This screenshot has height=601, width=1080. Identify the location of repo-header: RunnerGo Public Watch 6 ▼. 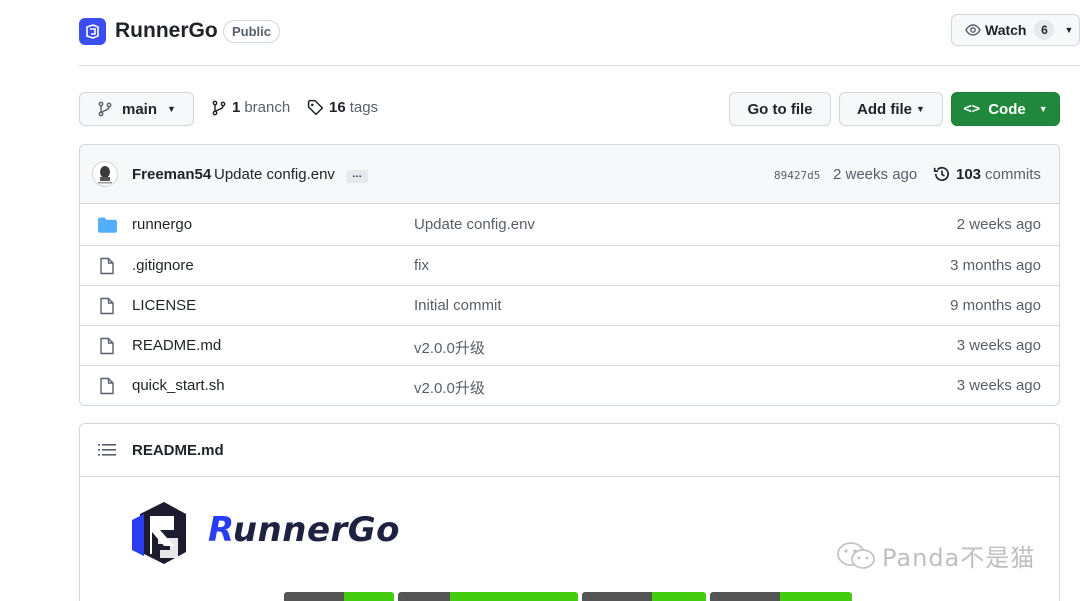
(540, 33).